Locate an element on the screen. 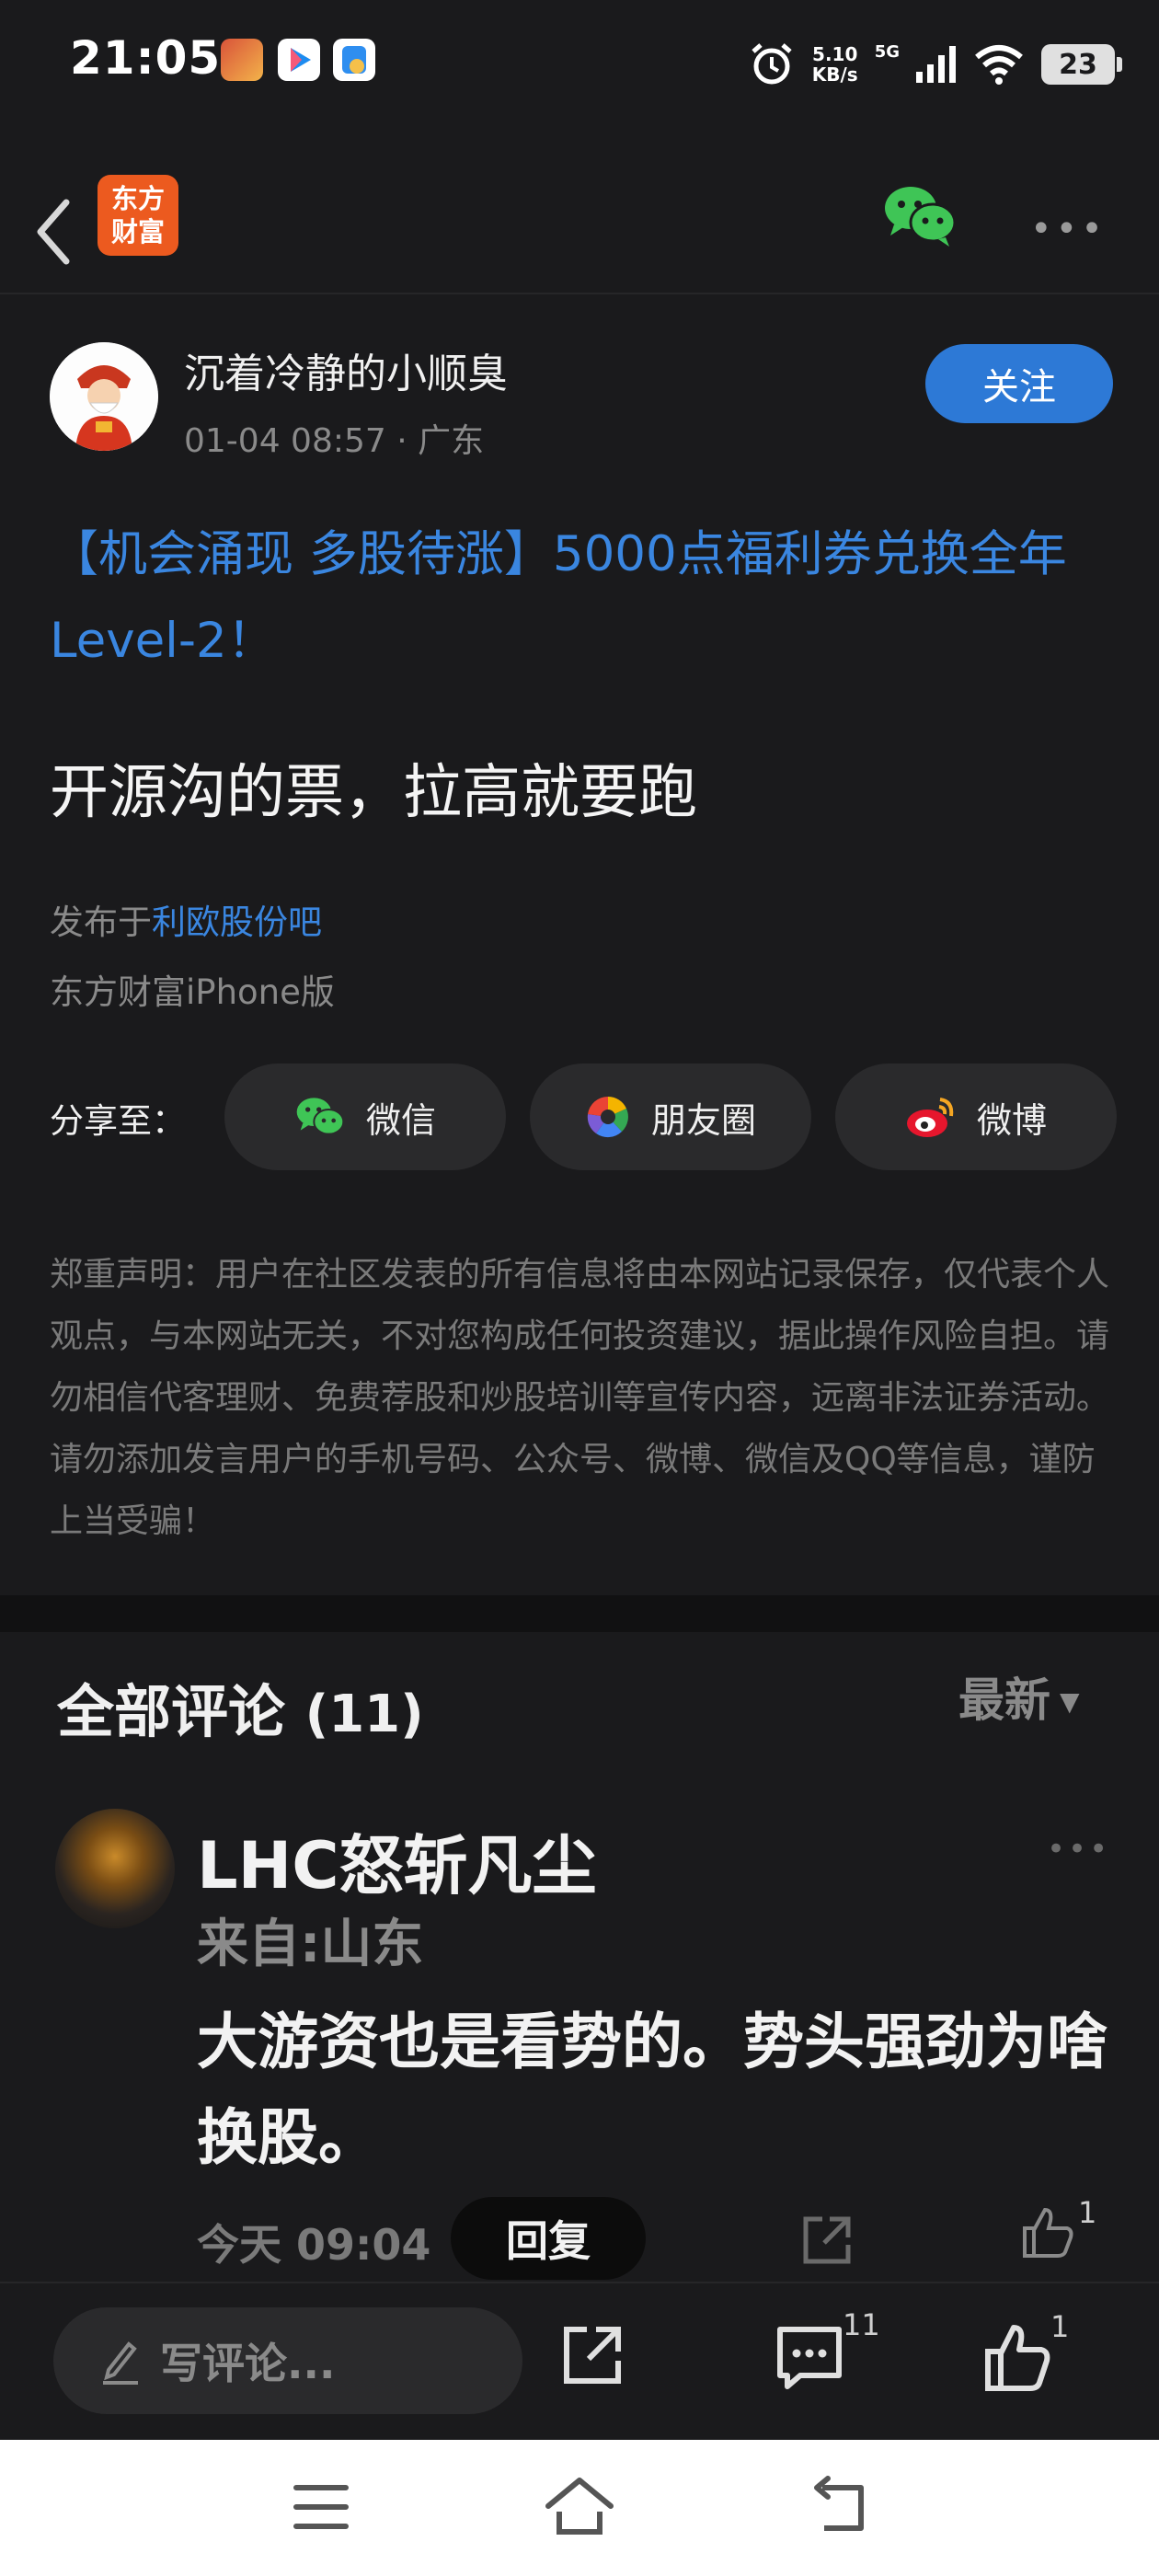 This screenshot has height=2576, width=1159. system-navigation-bar is located at coordinates (579, 2508).